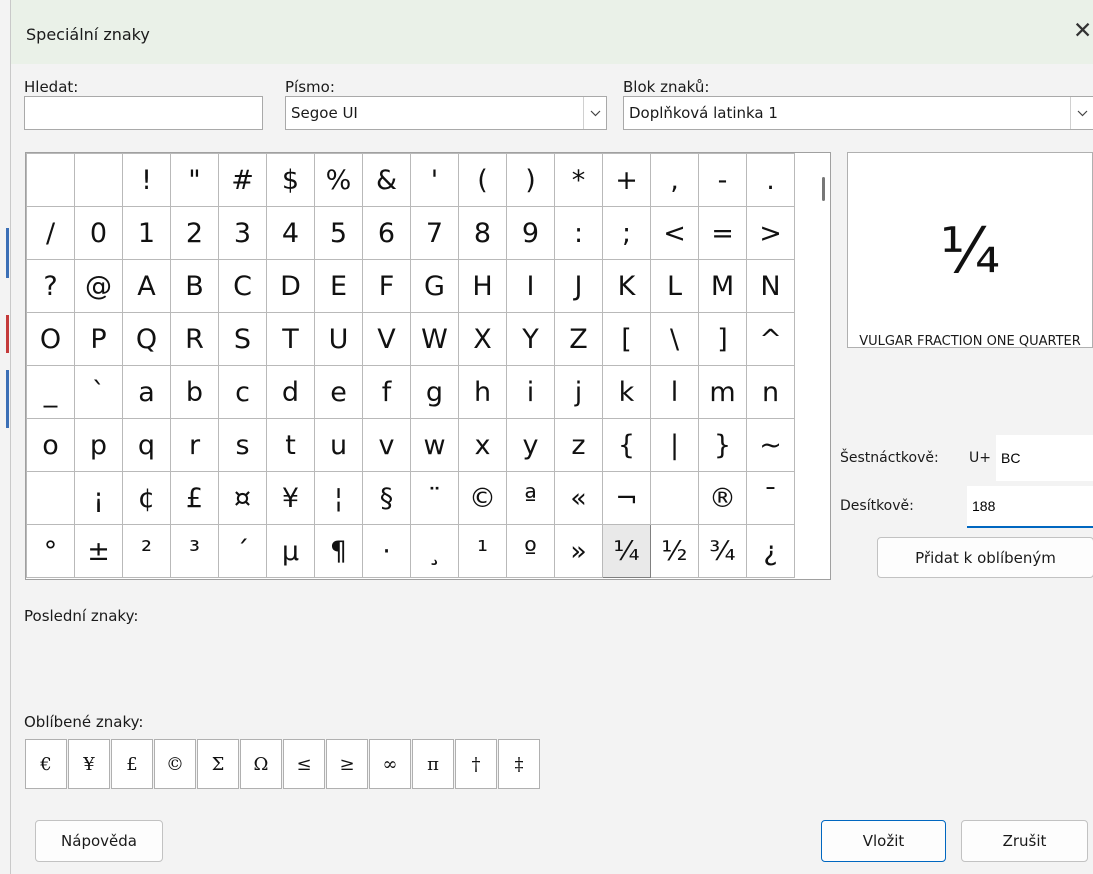 The width and height of the screenshot is (1093, 874). I want to click on character-cell: \, so click(674, 339).